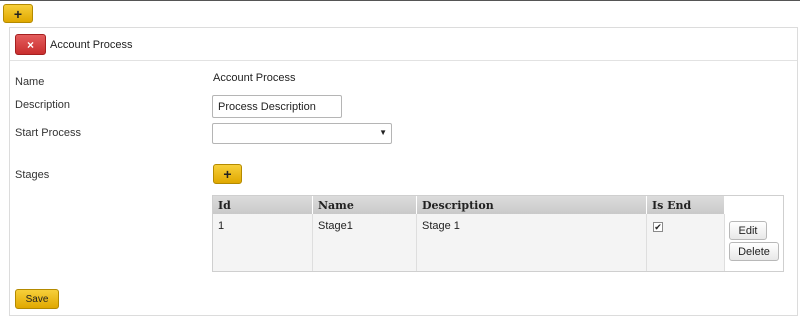  What do you see at coordinates (400, 0) in the screenshot?
I see `top-divider` at bounding box center [400, 0].